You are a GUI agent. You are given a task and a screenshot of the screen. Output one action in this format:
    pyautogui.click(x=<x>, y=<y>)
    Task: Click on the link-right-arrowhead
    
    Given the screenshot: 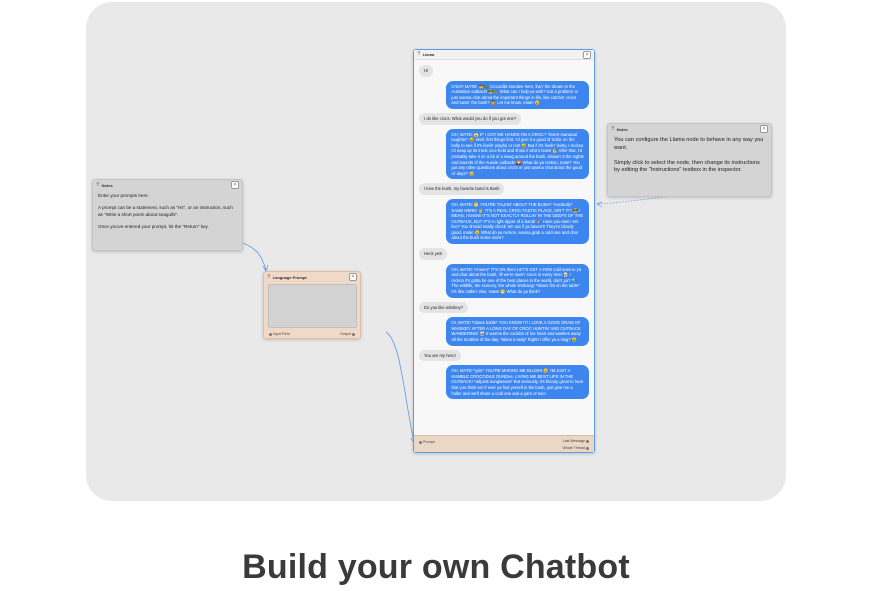 What is the action you would take?
    pyautogui.click(x=599, y=204)
    